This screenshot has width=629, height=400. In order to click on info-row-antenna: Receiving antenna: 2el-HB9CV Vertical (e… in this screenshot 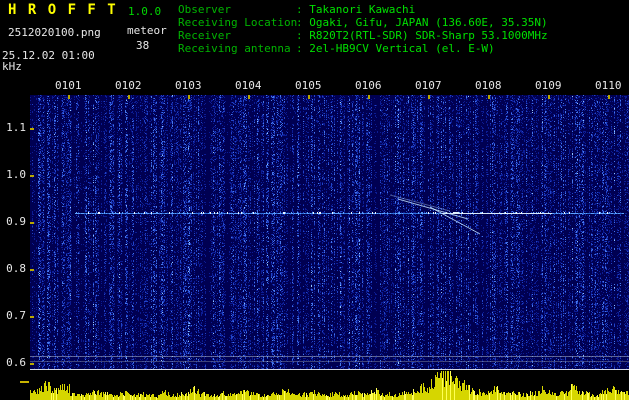, I will do `click(363, 48)`.